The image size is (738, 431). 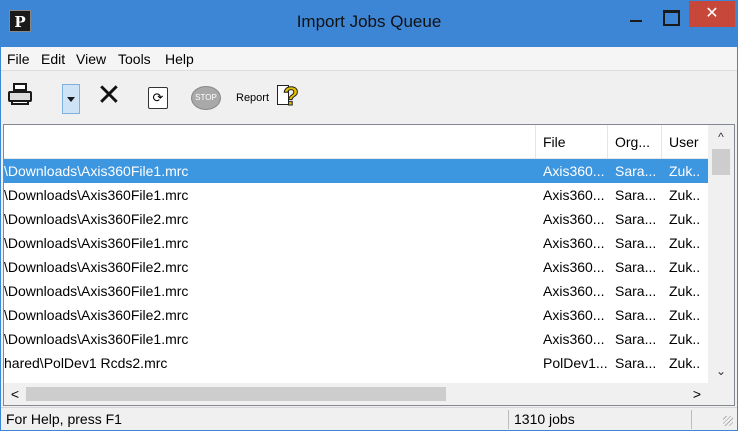 I want to click on vertical-scroll-thumb, so click(x=721, y=162).